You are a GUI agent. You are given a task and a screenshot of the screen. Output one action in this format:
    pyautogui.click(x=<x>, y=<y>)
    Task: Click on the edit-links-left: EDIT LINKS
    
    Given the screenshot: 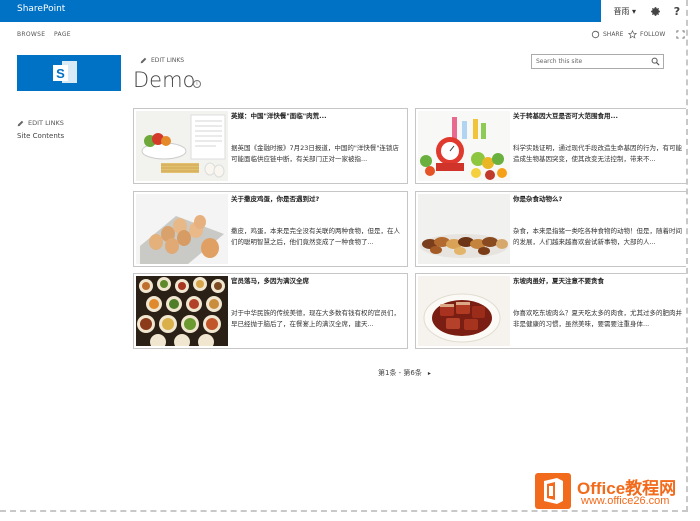 What is the action you would take?
    pyautogui.click(x=40, y=123)
    